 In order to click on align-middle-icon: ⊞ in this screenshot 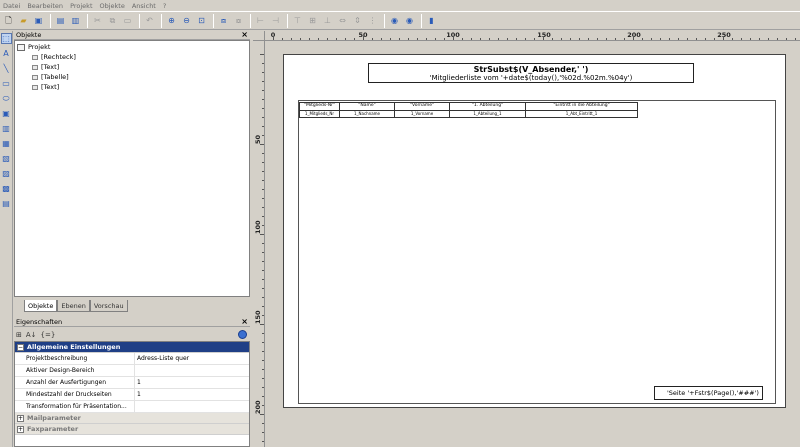, I will do `click(312, 20)`.